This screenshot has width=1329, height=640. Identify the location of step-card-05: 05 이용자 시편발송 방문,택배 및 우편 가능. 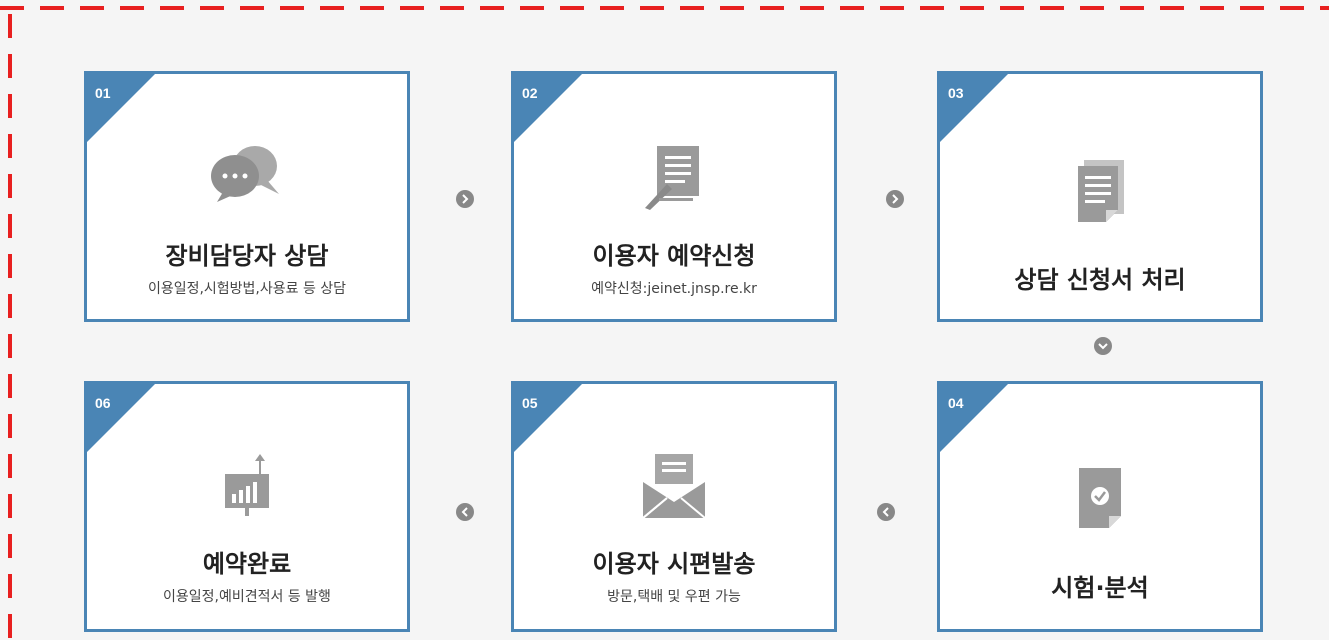
(674, 506).